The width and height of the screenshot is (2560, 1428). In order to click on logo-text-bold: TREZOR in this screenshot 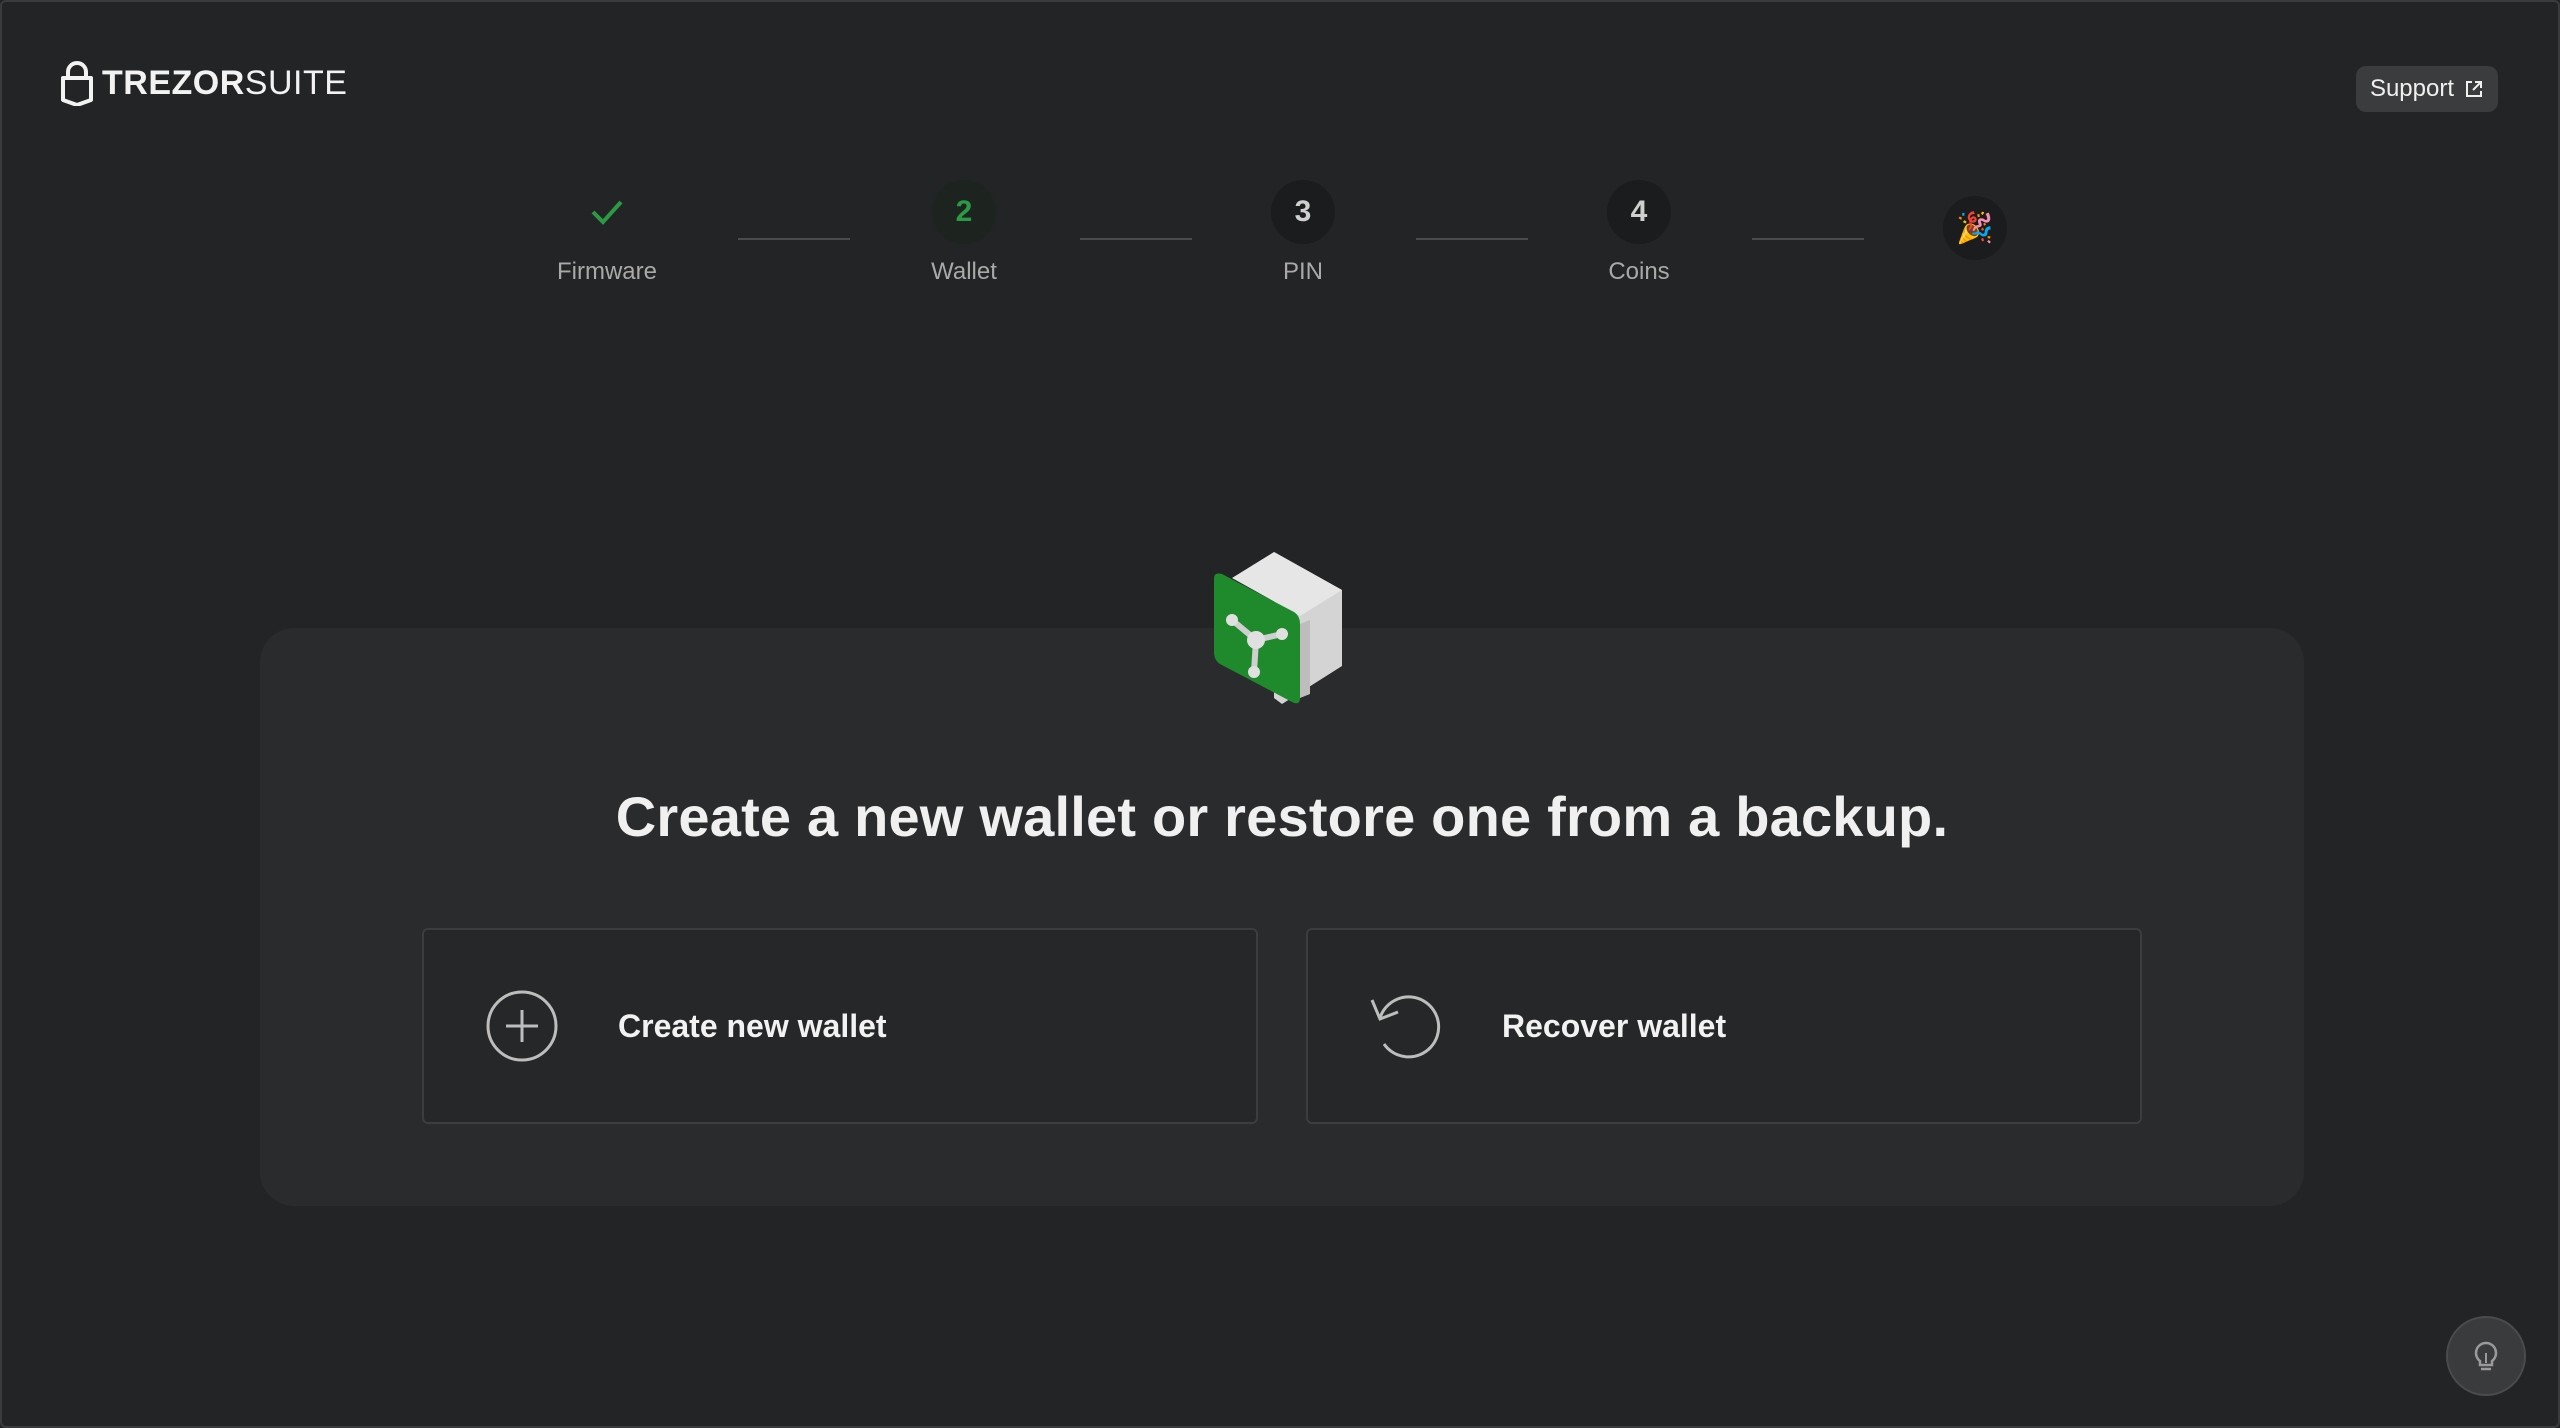, I will do `click(173, 82)`.